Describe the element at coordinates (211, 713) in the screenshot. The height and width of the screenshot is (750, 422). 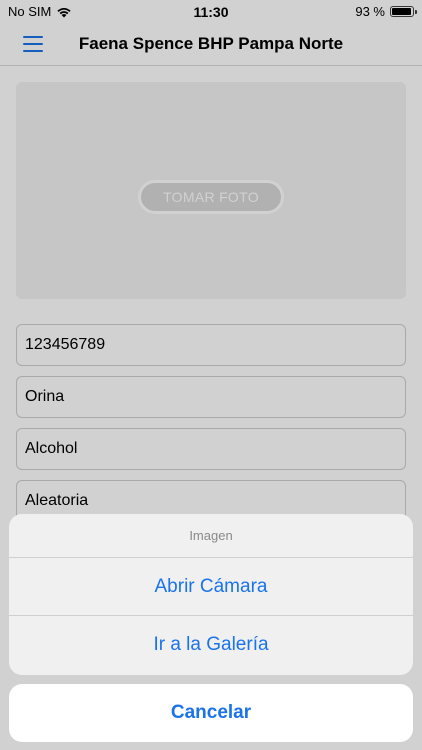
I see `cancel-button: Cancelar` at that location.